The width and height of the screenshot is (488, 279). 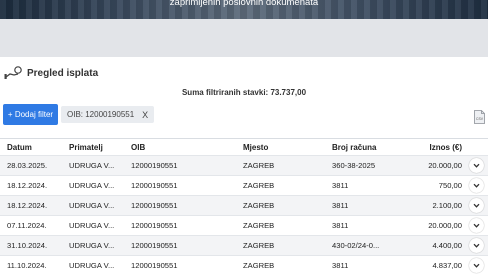 I want to click on cell-datum: 07.11.2024., so click(x=31, y=225).